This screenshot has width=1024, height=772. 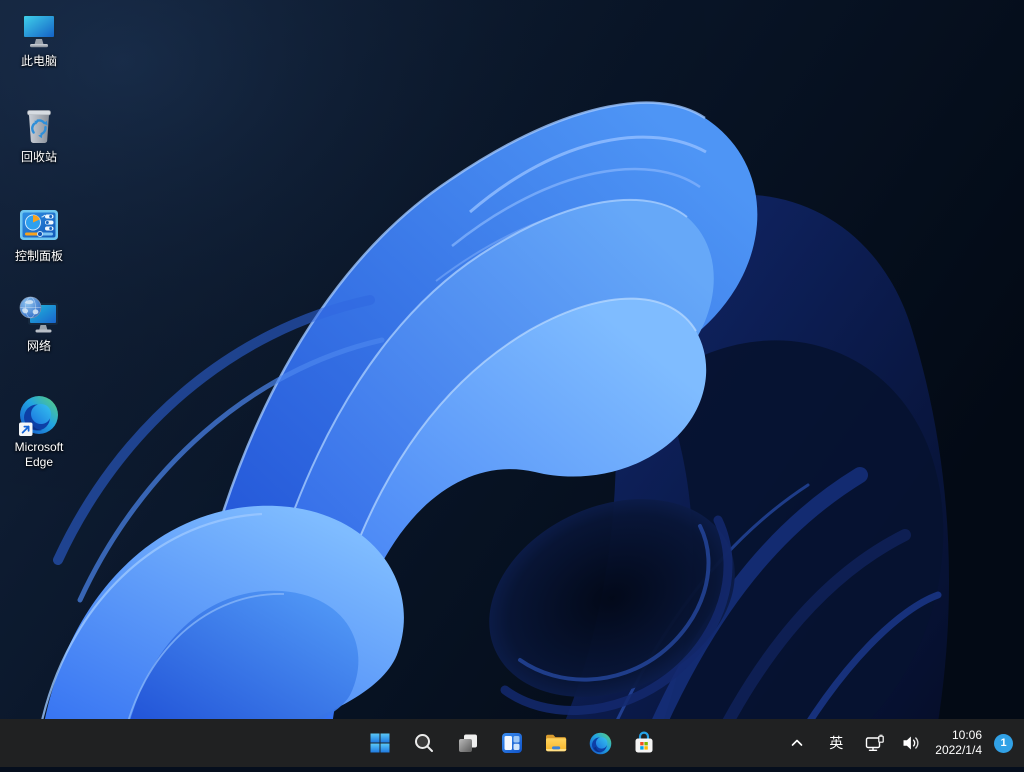 I want to click on store-button, so click(x=644, y=743).